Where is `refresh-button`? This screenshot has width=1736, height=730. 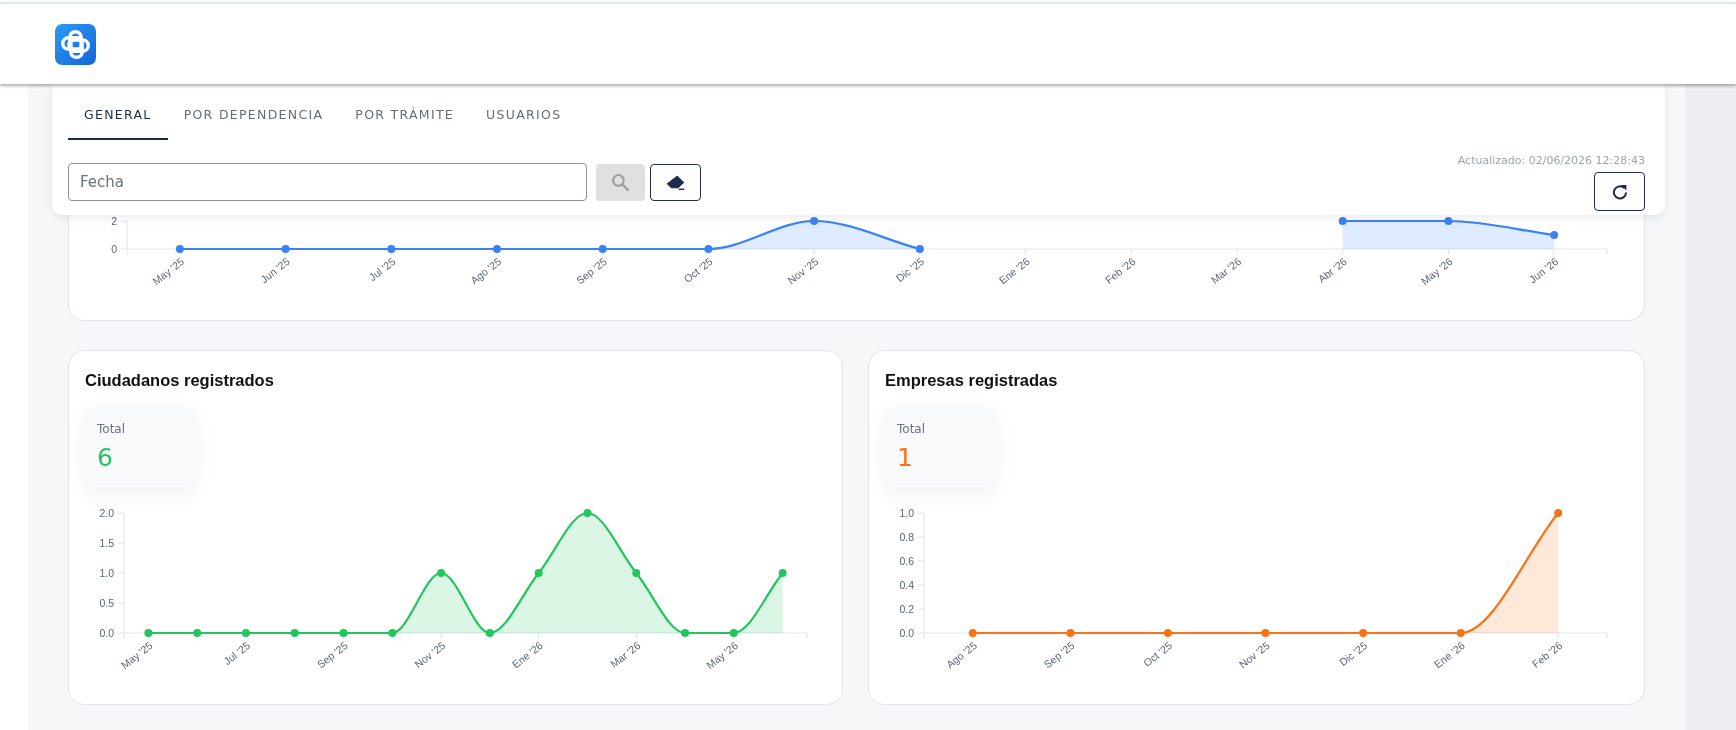
refresh-button is located at coordinates (1619, 191).